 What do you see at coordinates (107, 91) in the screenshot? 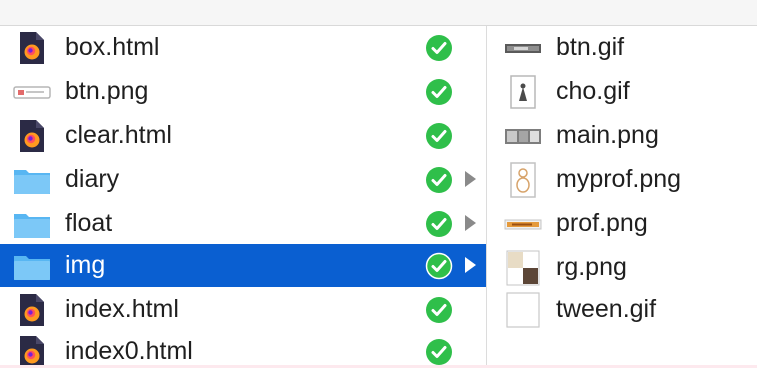
I see `file-name: btn.png` at bounding box center [107, 91].